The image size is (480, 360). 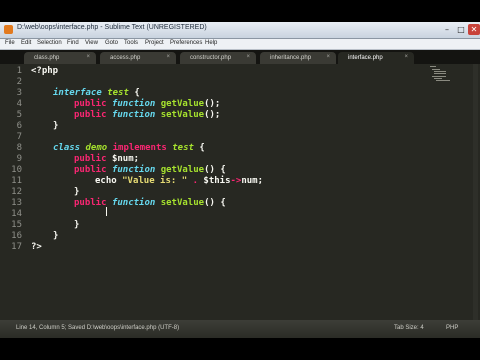 What do you see at coordinates (16, 181) in the screenshot?
I see `line-number: 11` at bounding box center [16, 181].